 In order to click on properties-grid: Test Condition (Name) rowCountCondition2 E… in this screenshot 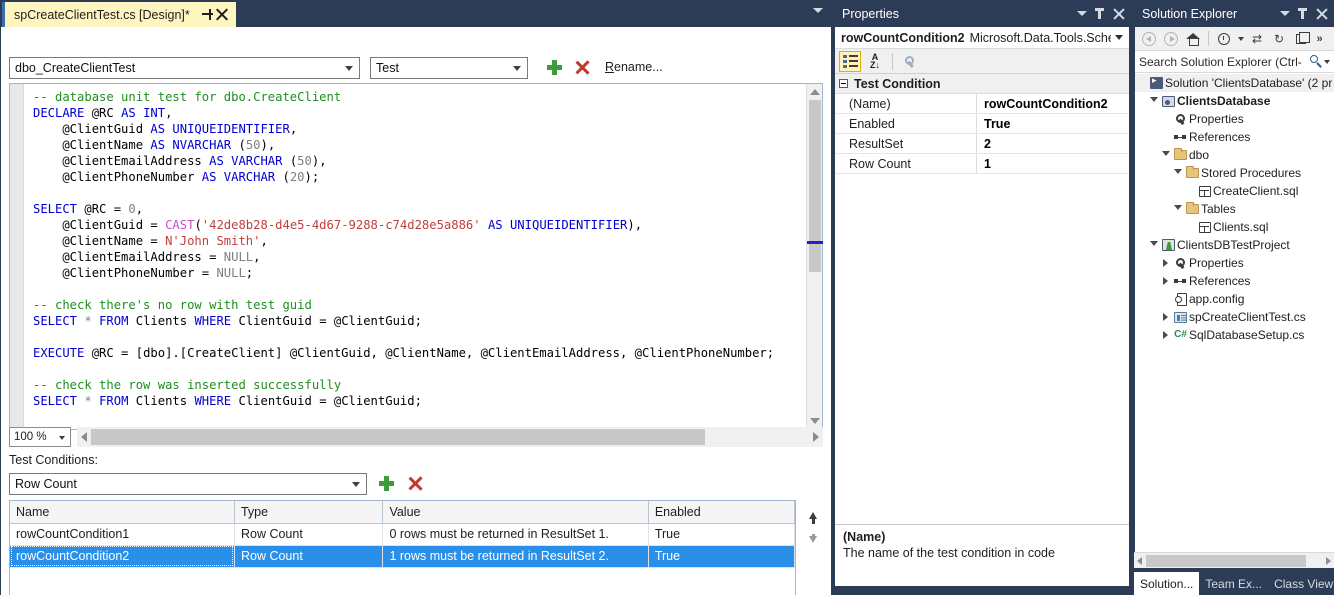, I will do `click(982, 124)`.